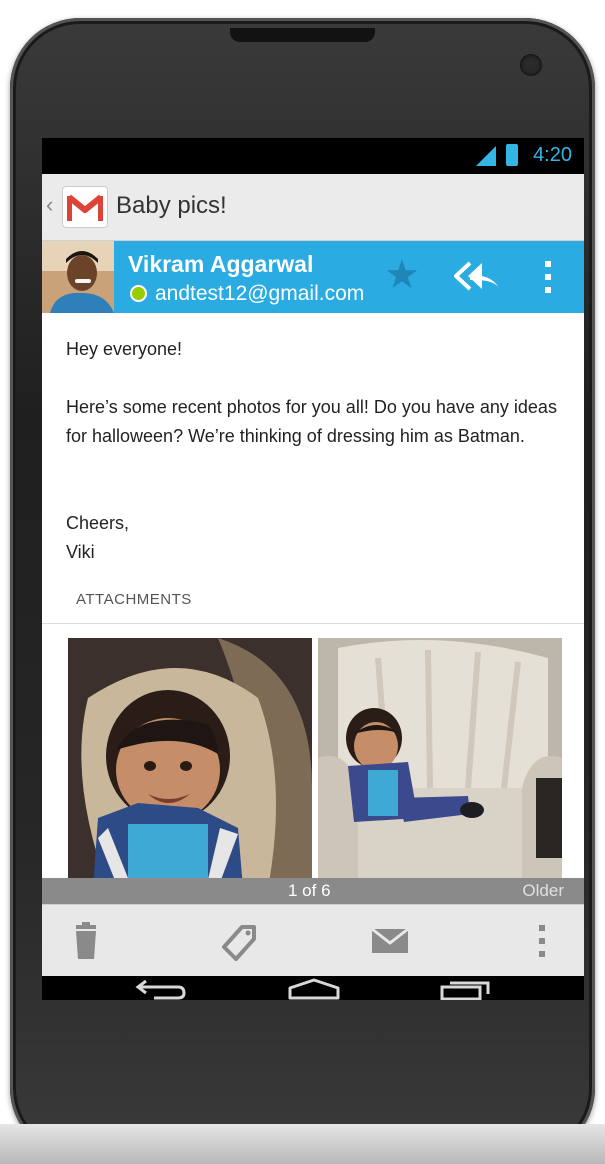 The height and width of the screenshot is (1164, 605). What do you see at coordinates (238, 941) in the screenshot?
I see `label-tag-icon` at bounding box center [238, 941].